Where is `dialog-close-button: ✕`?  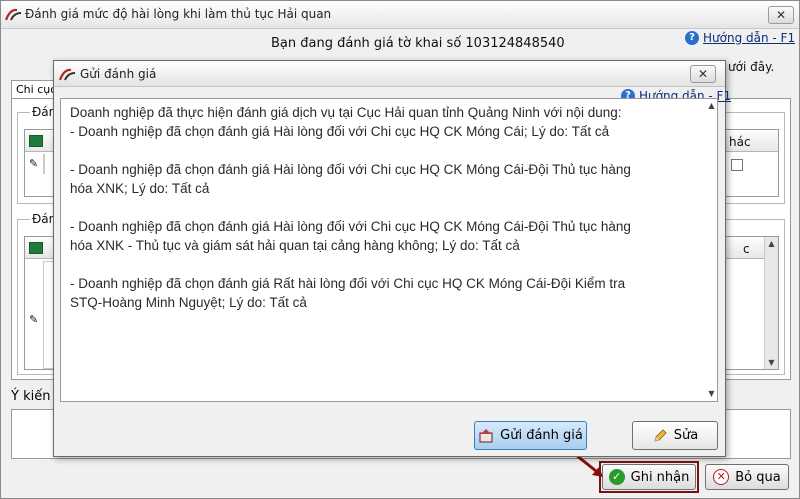
dialog-close-button: ✕ is located at coordinates (703, 74).